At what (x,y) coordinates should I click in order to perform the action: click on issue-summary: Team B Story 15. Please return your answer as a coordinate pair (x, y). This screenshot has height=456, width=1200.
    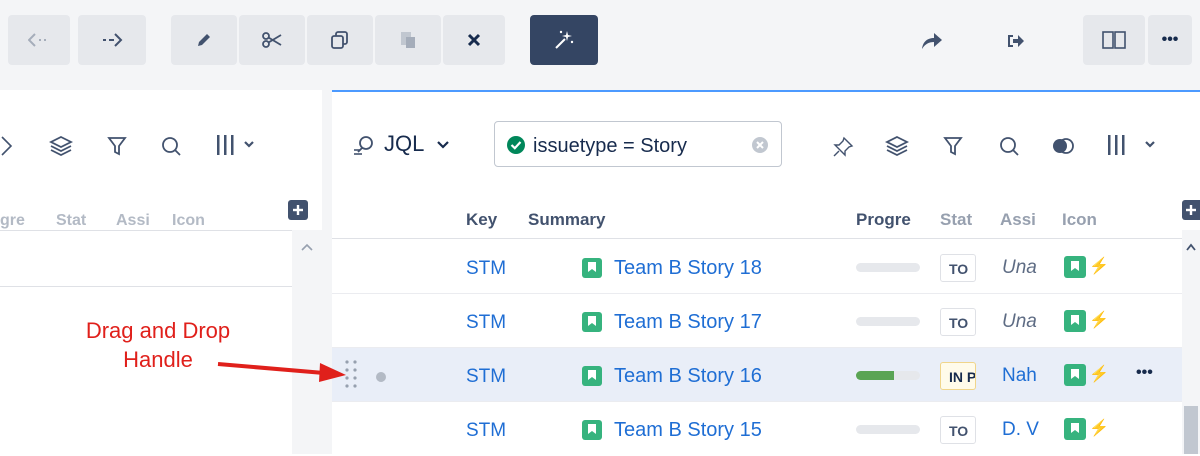
    Looking at the image, I should click on (688, 430).